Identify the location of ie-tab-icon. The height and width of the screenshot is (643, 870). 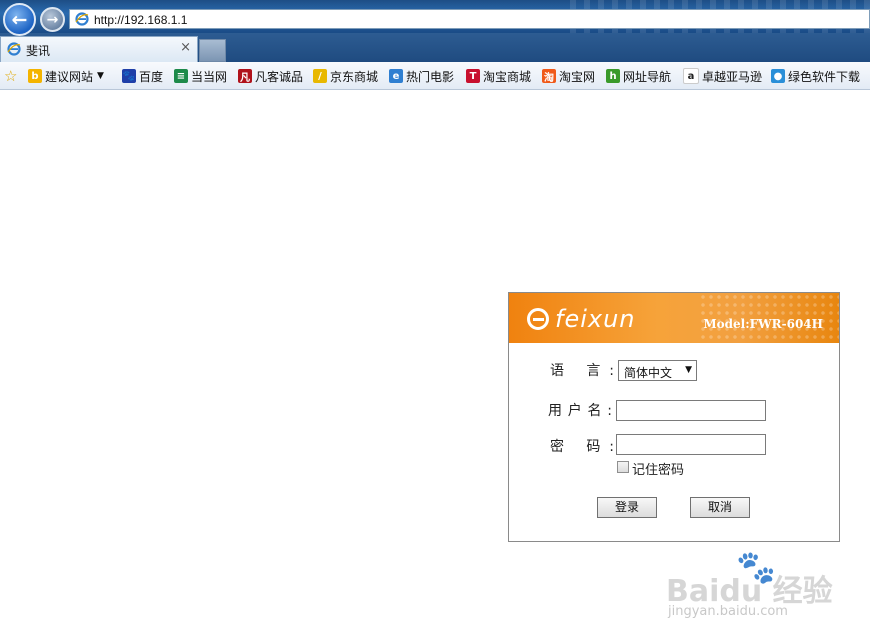
(14, 49).